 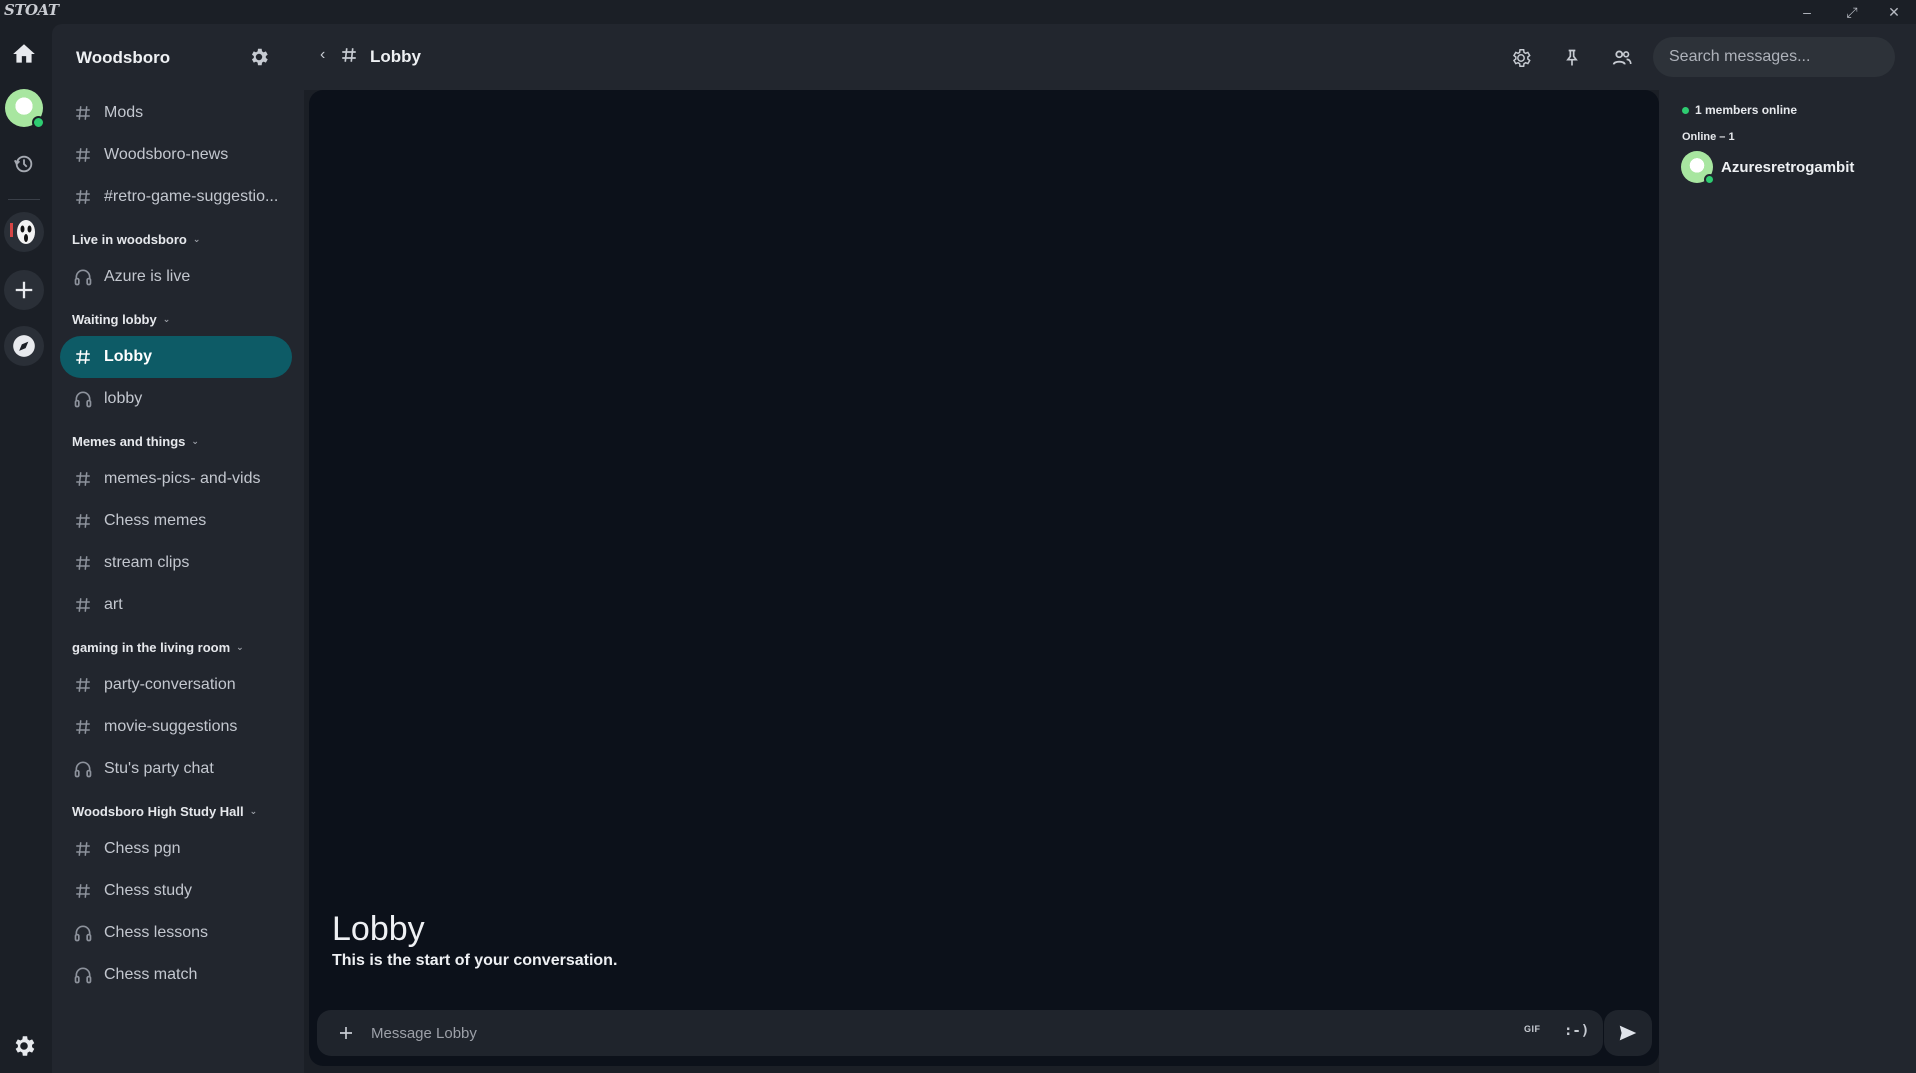 What do you see at coordinates (176, 113) in the screenshot?
I see `channel-mods: Mods` at bounding box center [176, 113].